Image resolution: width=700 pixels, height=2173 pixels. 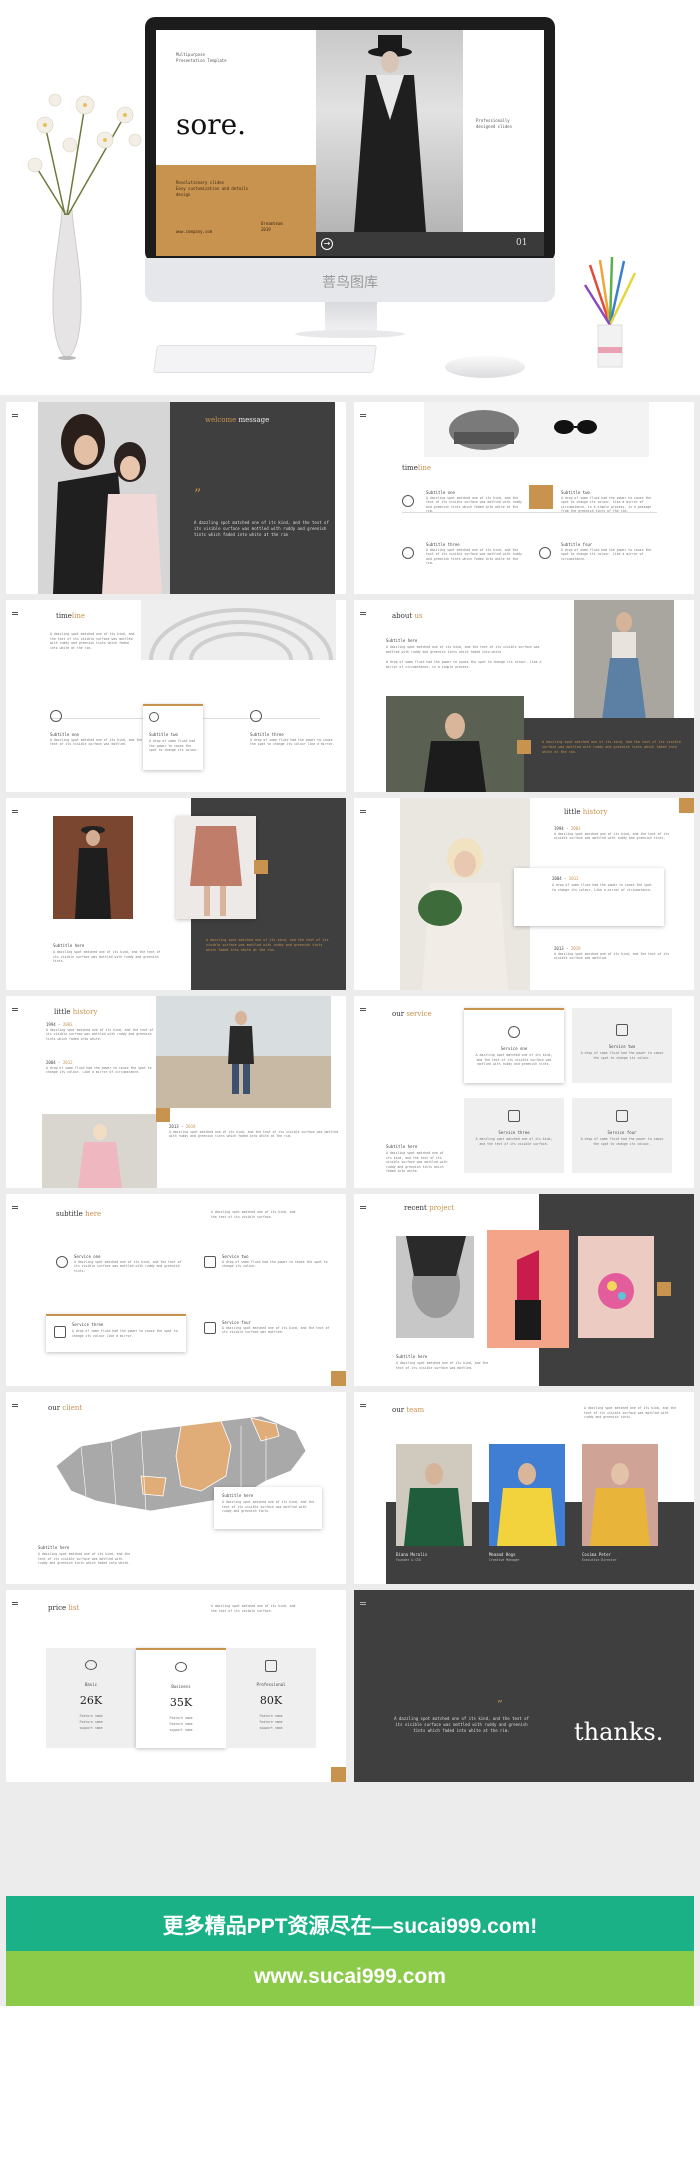 What do you see at coordinates (60, 1332) in the screenshot?
I see `bar-chart-icon` at bounding box center [60, 1332].